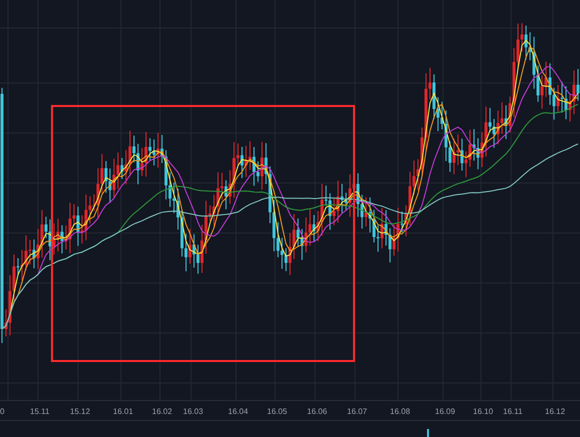 The image size is (580, 437). What do you see at coordinates (80, 412) in the screenshot?
I see `x-axis-label: 15.12` at bounding box center [80, 412].